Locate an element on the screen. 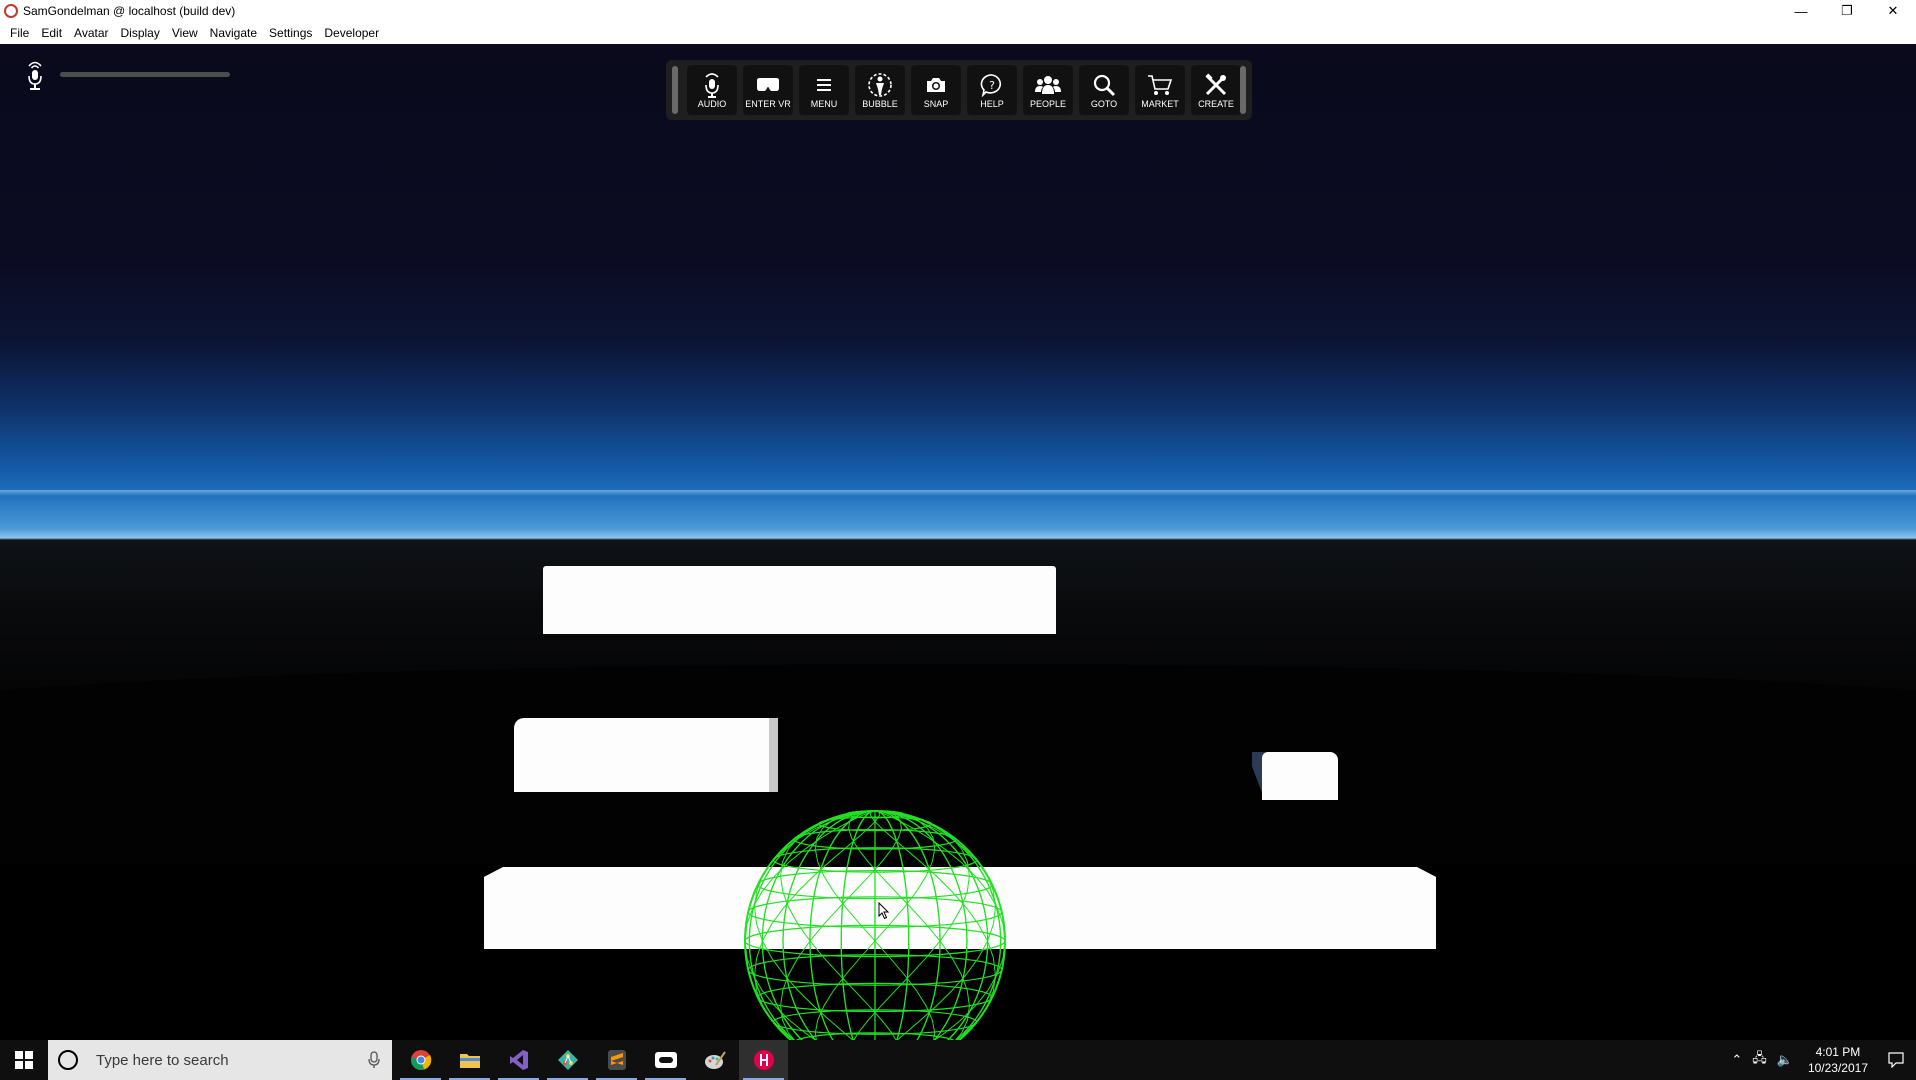 The width and height of the screenshot is (1916, 1080). toolbar-enter-vr-button: ENTER VR is located at coordinates (768, 90).